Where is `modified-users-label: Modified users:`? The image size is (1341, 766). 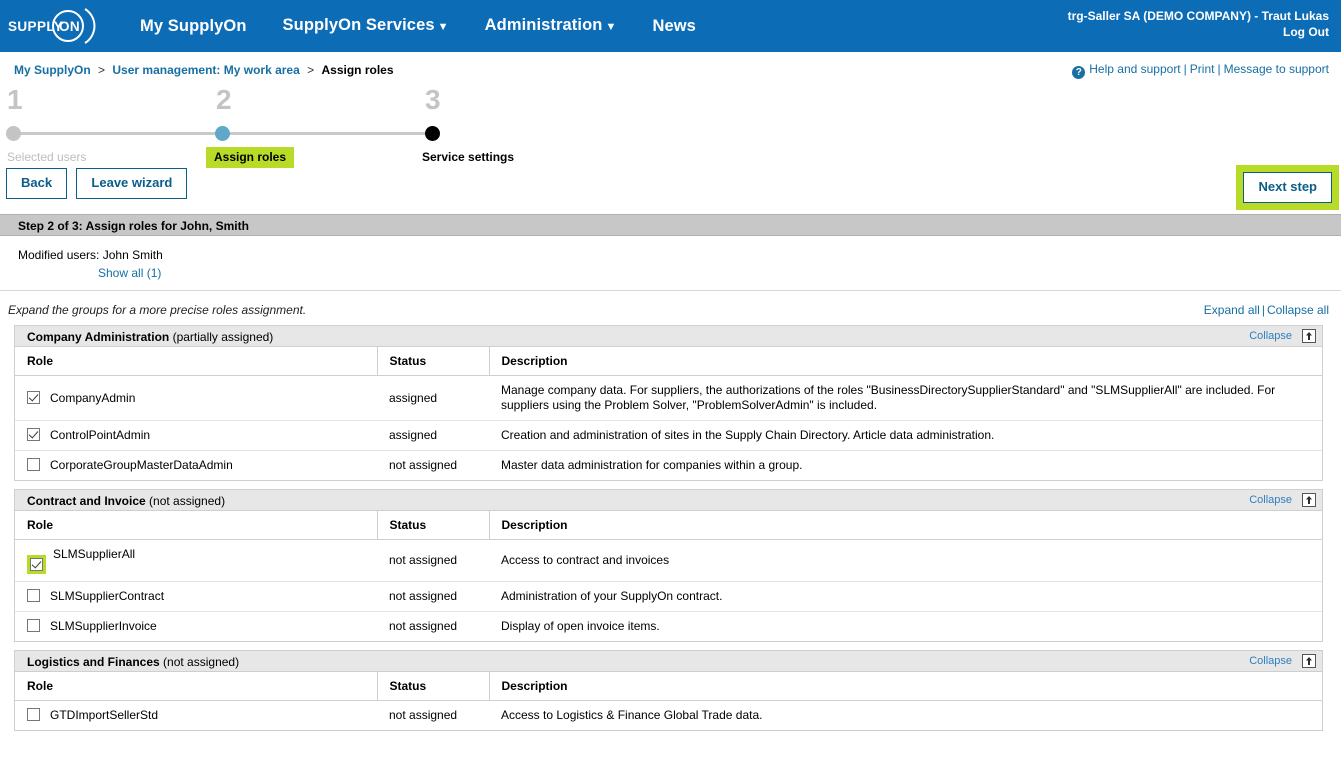 modified-users-label: Modified users: is located at coordinates (59, 255).